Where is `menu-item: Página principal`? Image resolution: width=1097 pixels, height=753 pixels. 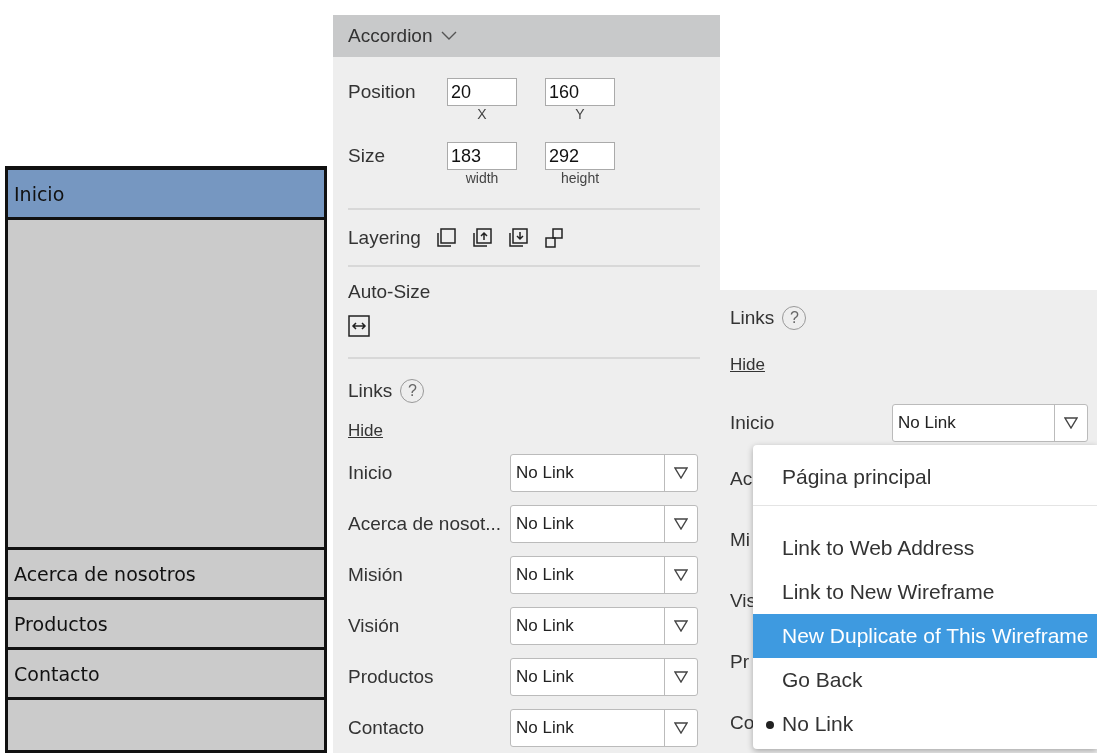
menu-item: Página principal is located at coordinates (925, 477).